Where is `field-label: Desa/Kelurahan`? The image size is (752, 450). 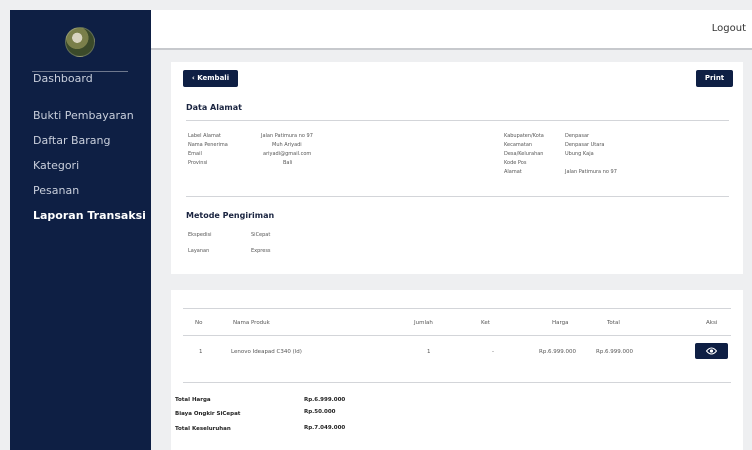
field-label: Desa/Kelurahan is located at coordinates (524, 154).